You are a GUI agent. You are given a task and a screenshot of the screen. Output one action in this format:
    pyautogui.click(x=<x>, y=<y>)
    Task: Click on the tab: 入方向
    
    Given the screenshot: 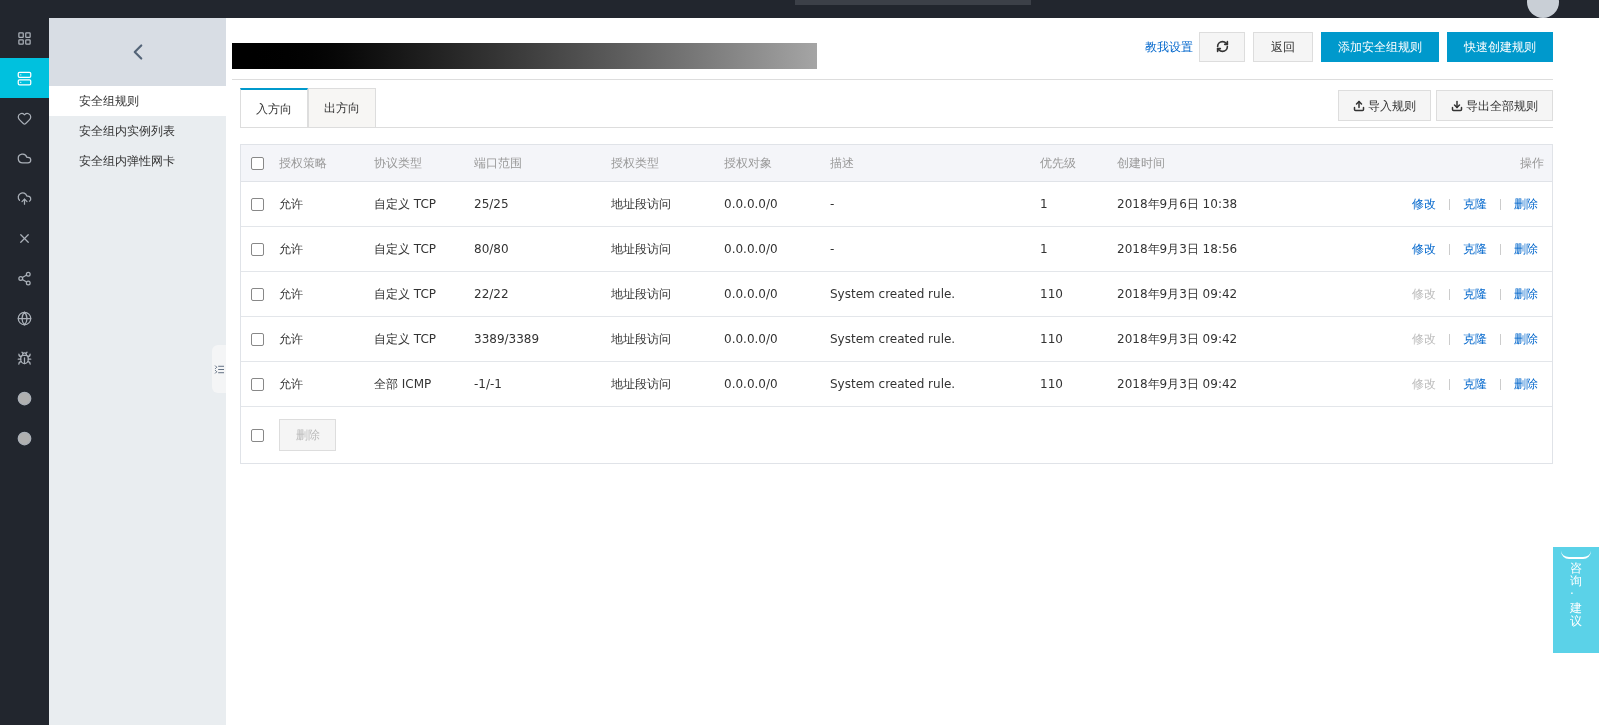 What is the action you would take?
    pyautogui.click(x=274, y=107)
    